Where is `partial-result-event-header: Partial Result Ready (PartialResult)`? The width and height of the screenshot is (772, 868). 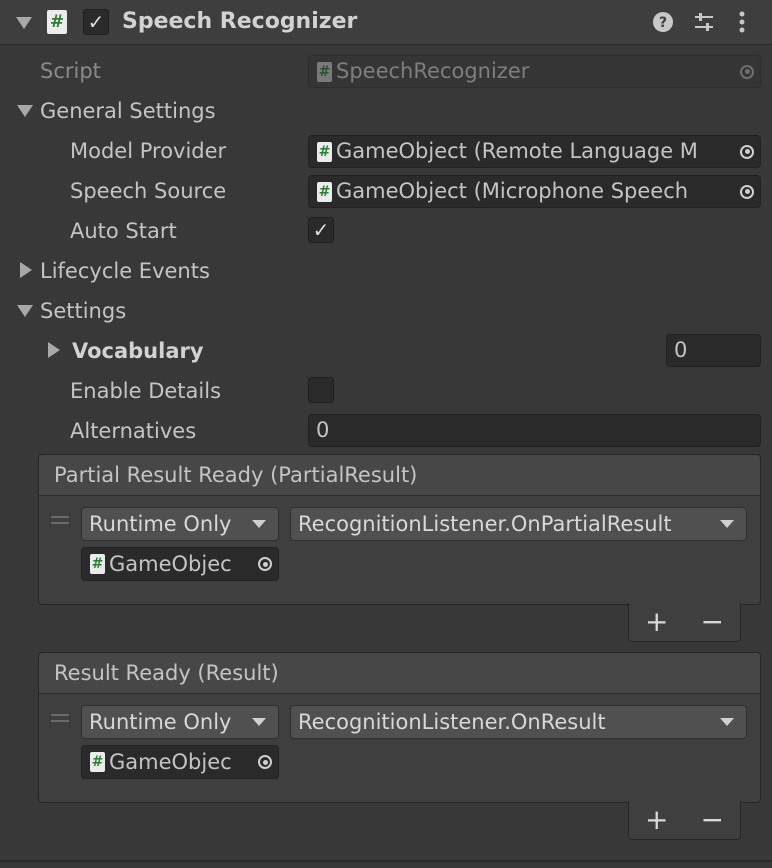 partial-result-event-header: Partial Result Ready (PartialResult) is located at coordinates (399, 475).